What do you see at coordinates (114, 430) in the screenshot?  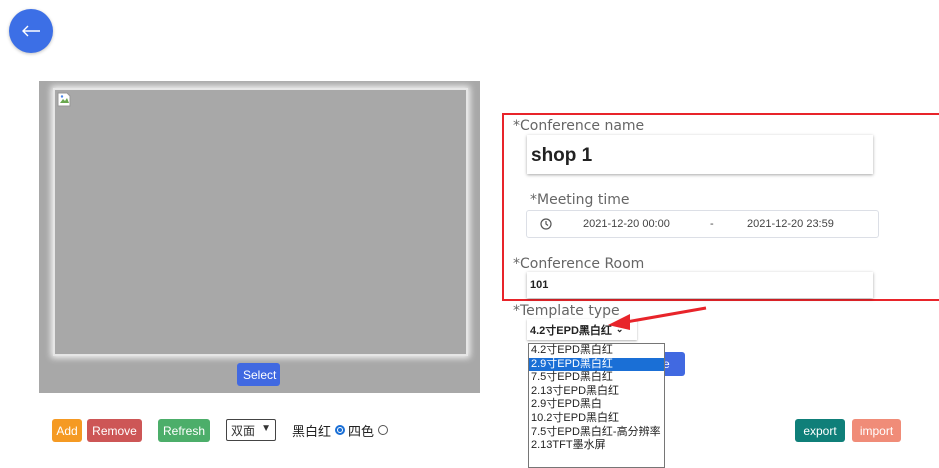 I see `remove-button: Remove` at bounding box center [114, 430].